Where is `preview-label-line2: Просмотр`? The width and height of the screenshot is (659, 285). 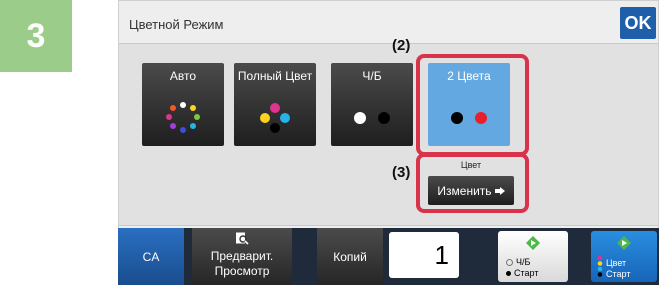
preview-label-line2: Просмотр is located at coordinates (242, 271).